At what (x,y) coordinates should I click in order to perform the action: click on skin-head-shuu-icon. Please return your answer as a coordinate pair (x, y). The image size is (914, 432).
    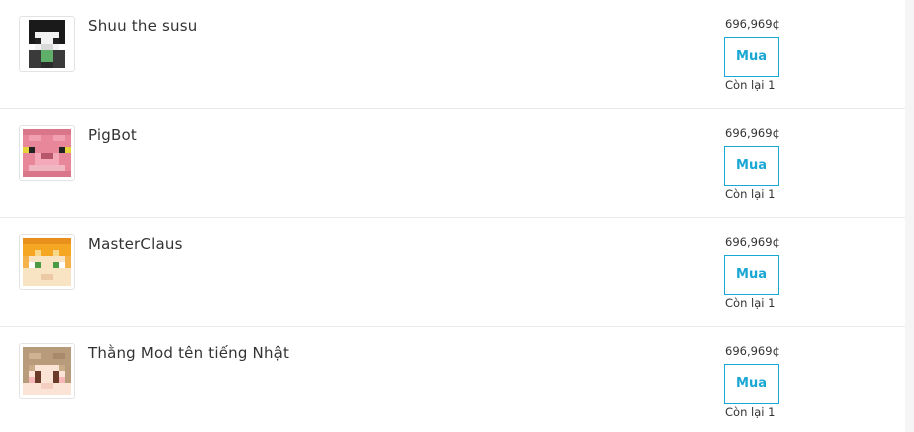
    Looking at the image, I should click on (47, 44).